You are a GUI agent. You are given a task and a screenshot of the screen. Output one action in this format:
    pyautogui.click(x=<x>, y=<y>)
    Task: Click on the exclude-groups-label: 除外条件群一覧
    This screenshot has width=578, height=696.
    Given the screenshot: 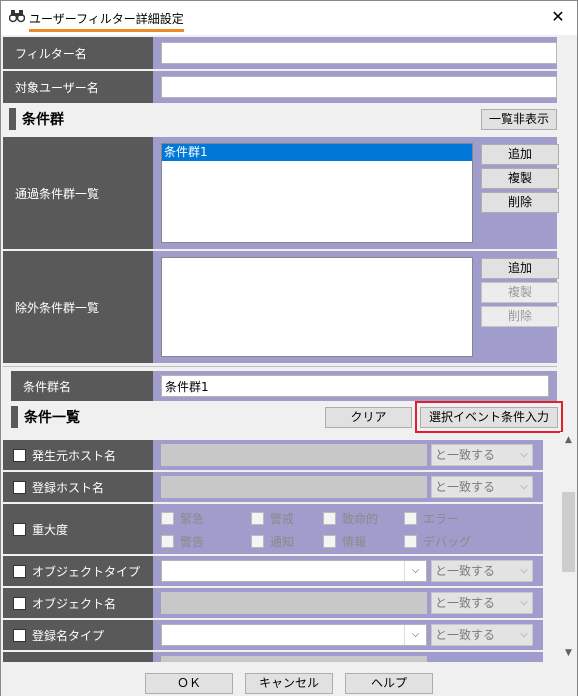 What is the action you would take?
    pyautogui.click(x=78, y=307)
    